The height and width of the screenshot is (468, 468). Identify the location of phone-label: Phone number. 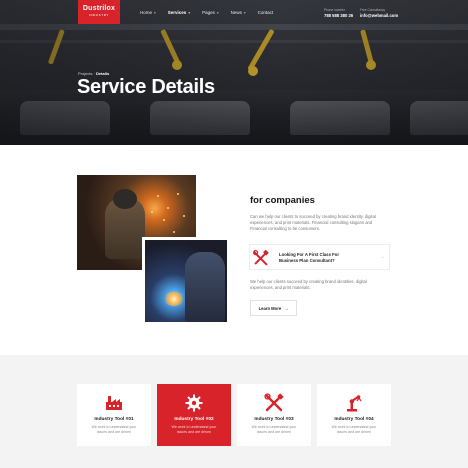
(334, 10).